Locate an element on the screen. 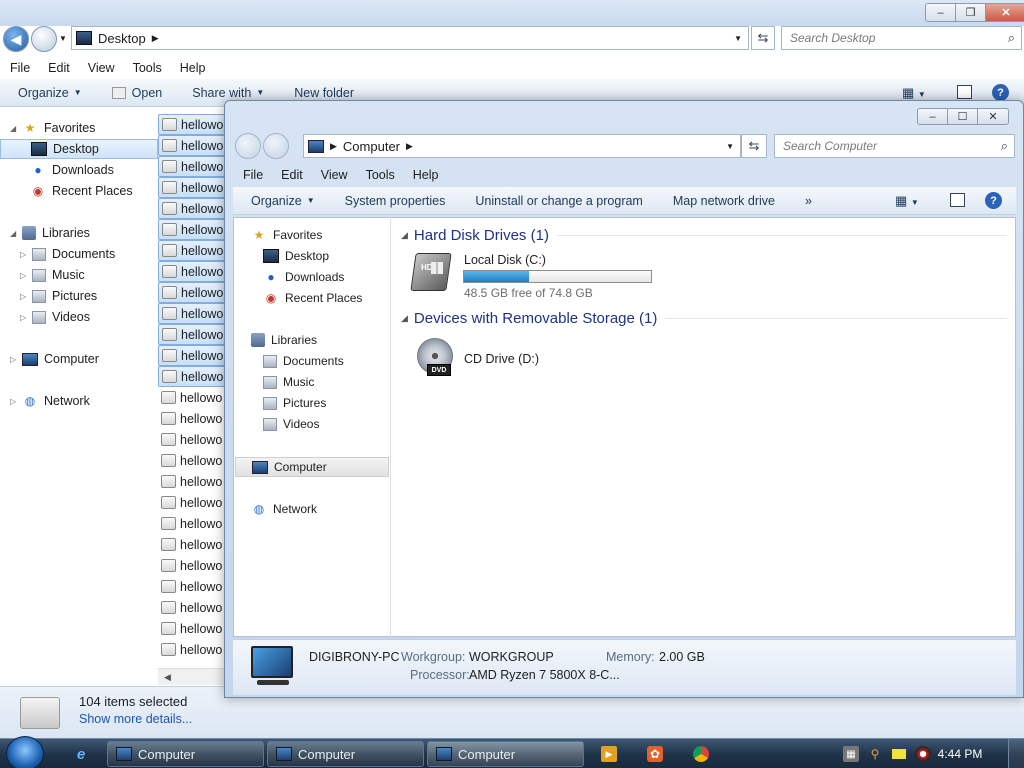 This screenshot has width=1024, height=768. nav-libraries: Libraries is located at coordinates (284, 340).